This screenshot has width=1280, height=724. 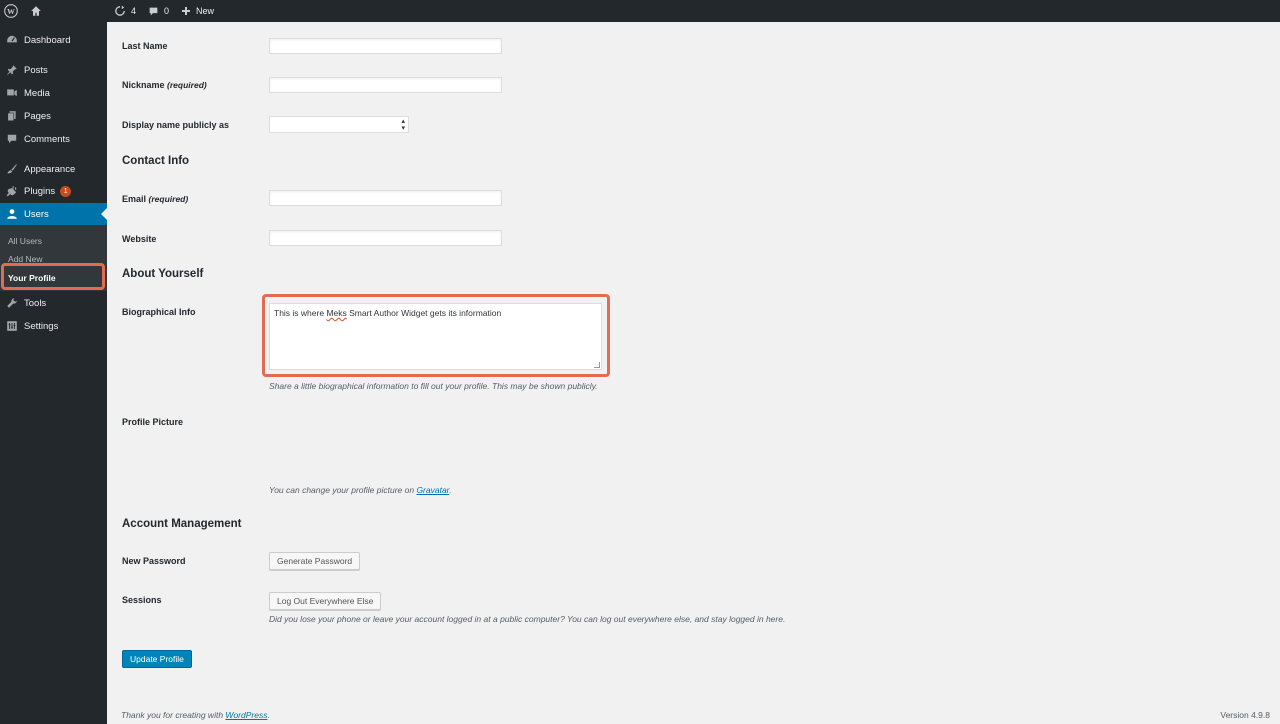 What do you see at coordinates (47, 40) in the screenshot?
I see `sidebar-item-label: Dashboard` at bounding box center [47, 40].